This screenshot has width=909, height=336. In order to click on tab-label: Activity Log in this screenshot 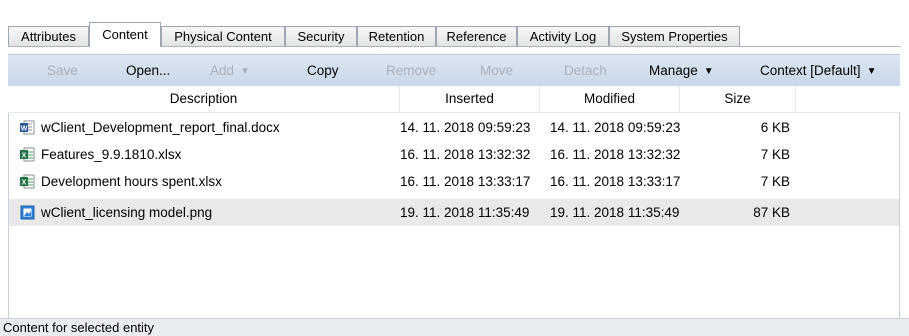, I will do `click(563, 36)`.